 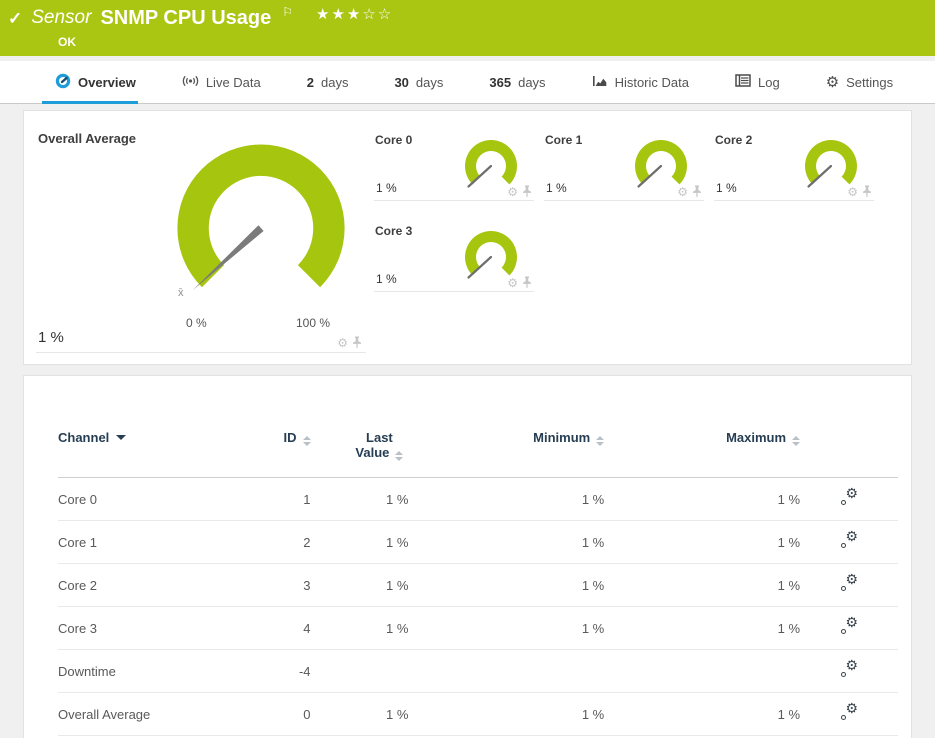 What do you see at coordinates (153, 714) in the screenshot?
I see `channel-name: Overall Average` at bounding box center [153, 714].